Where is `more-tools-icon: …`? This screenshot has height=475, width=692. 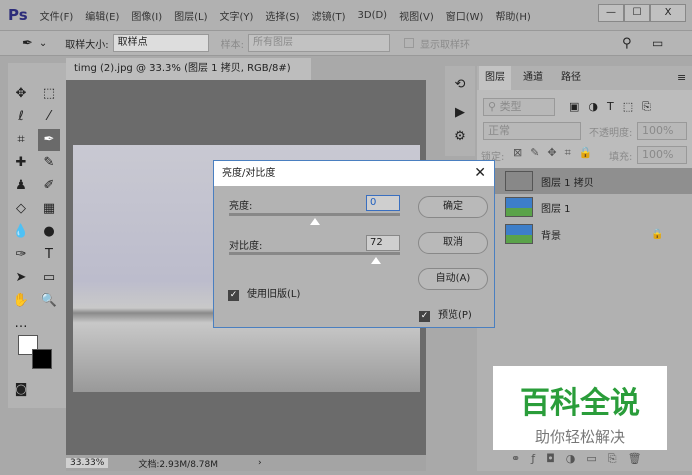 more-tools-icon: … is located at coordinates (21, 324).